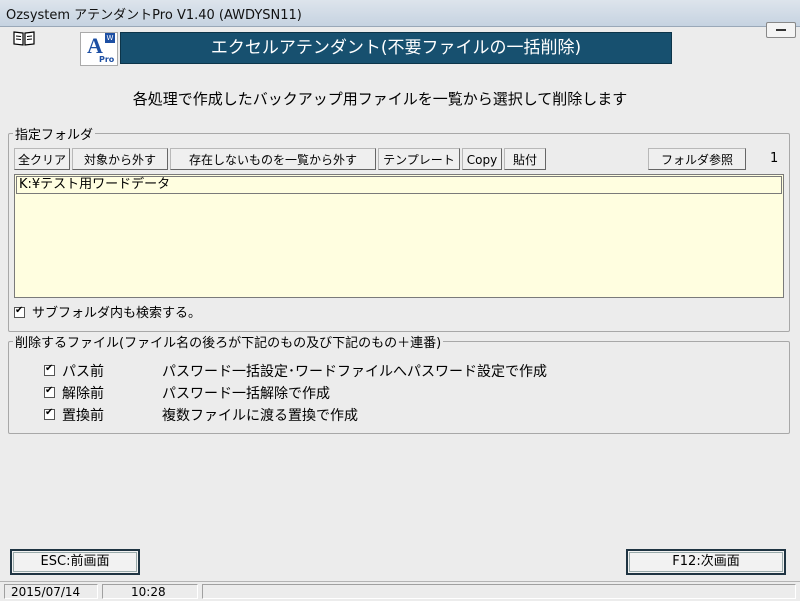 The width and height of the screenshot is (800, 601). Describe the element at coordinates (399, 185) in the screenshot. I see `list-item: K:¥テスト用ワードデータ` at that location.